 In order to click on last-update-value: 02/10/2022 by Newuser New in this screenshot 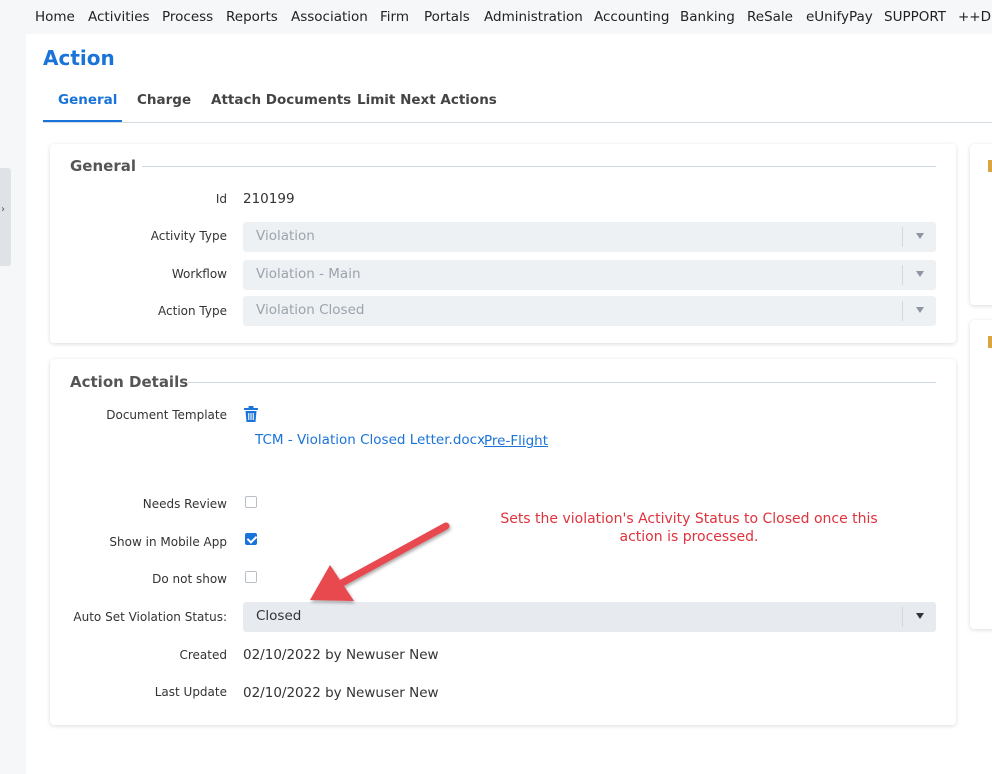, I will do `click(341, 693)`.